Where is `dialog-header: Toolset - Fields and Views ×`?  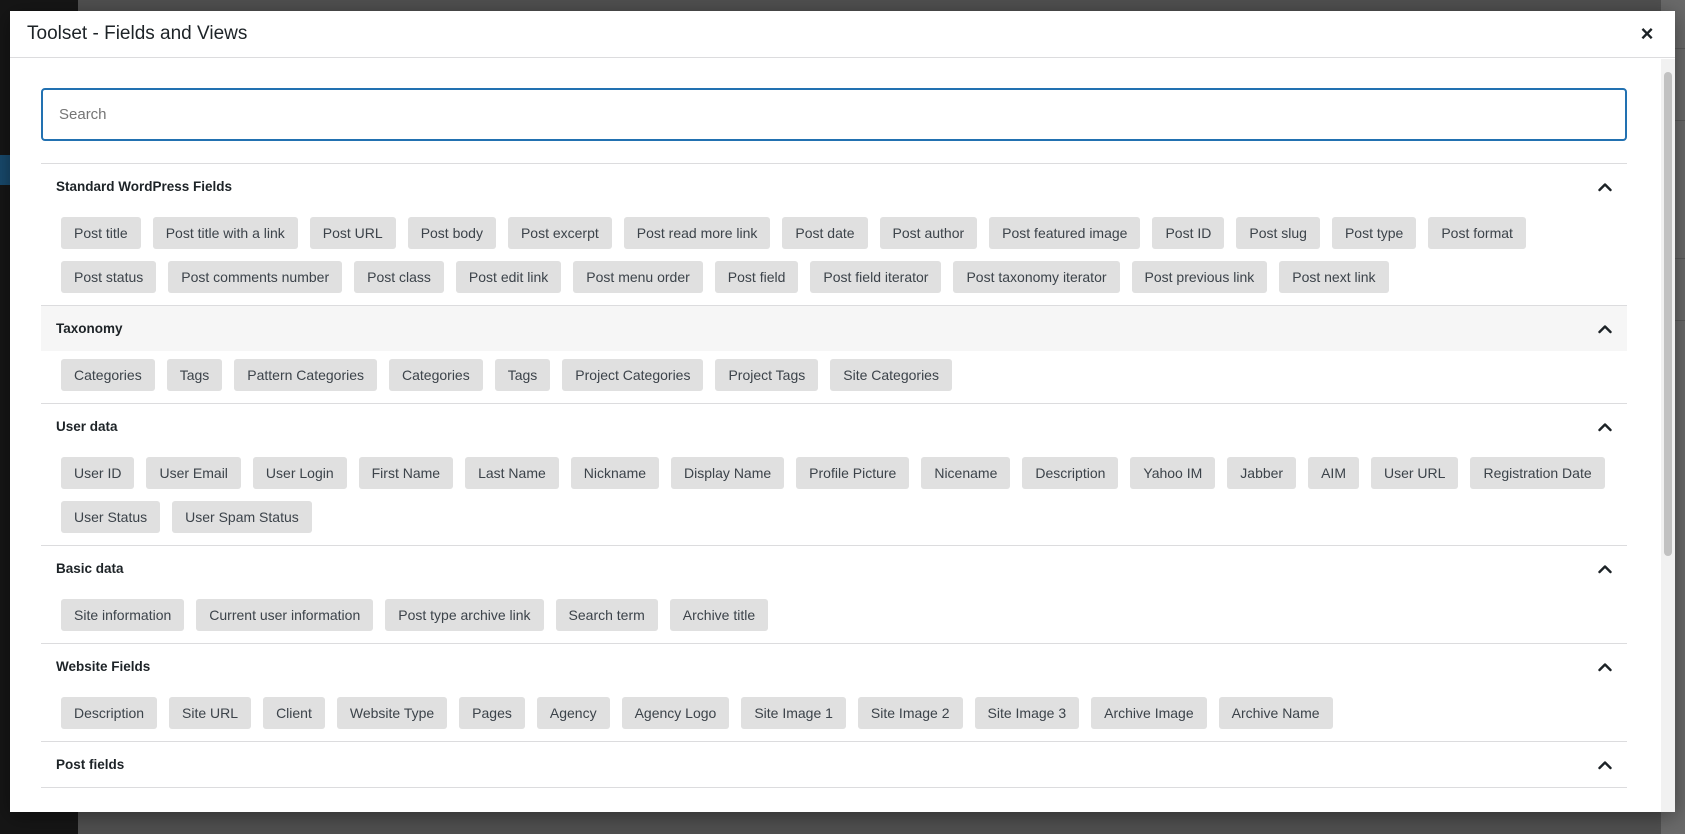
dialog-header: Toolset - Fields and Views × is located at coordinates (842, 34).